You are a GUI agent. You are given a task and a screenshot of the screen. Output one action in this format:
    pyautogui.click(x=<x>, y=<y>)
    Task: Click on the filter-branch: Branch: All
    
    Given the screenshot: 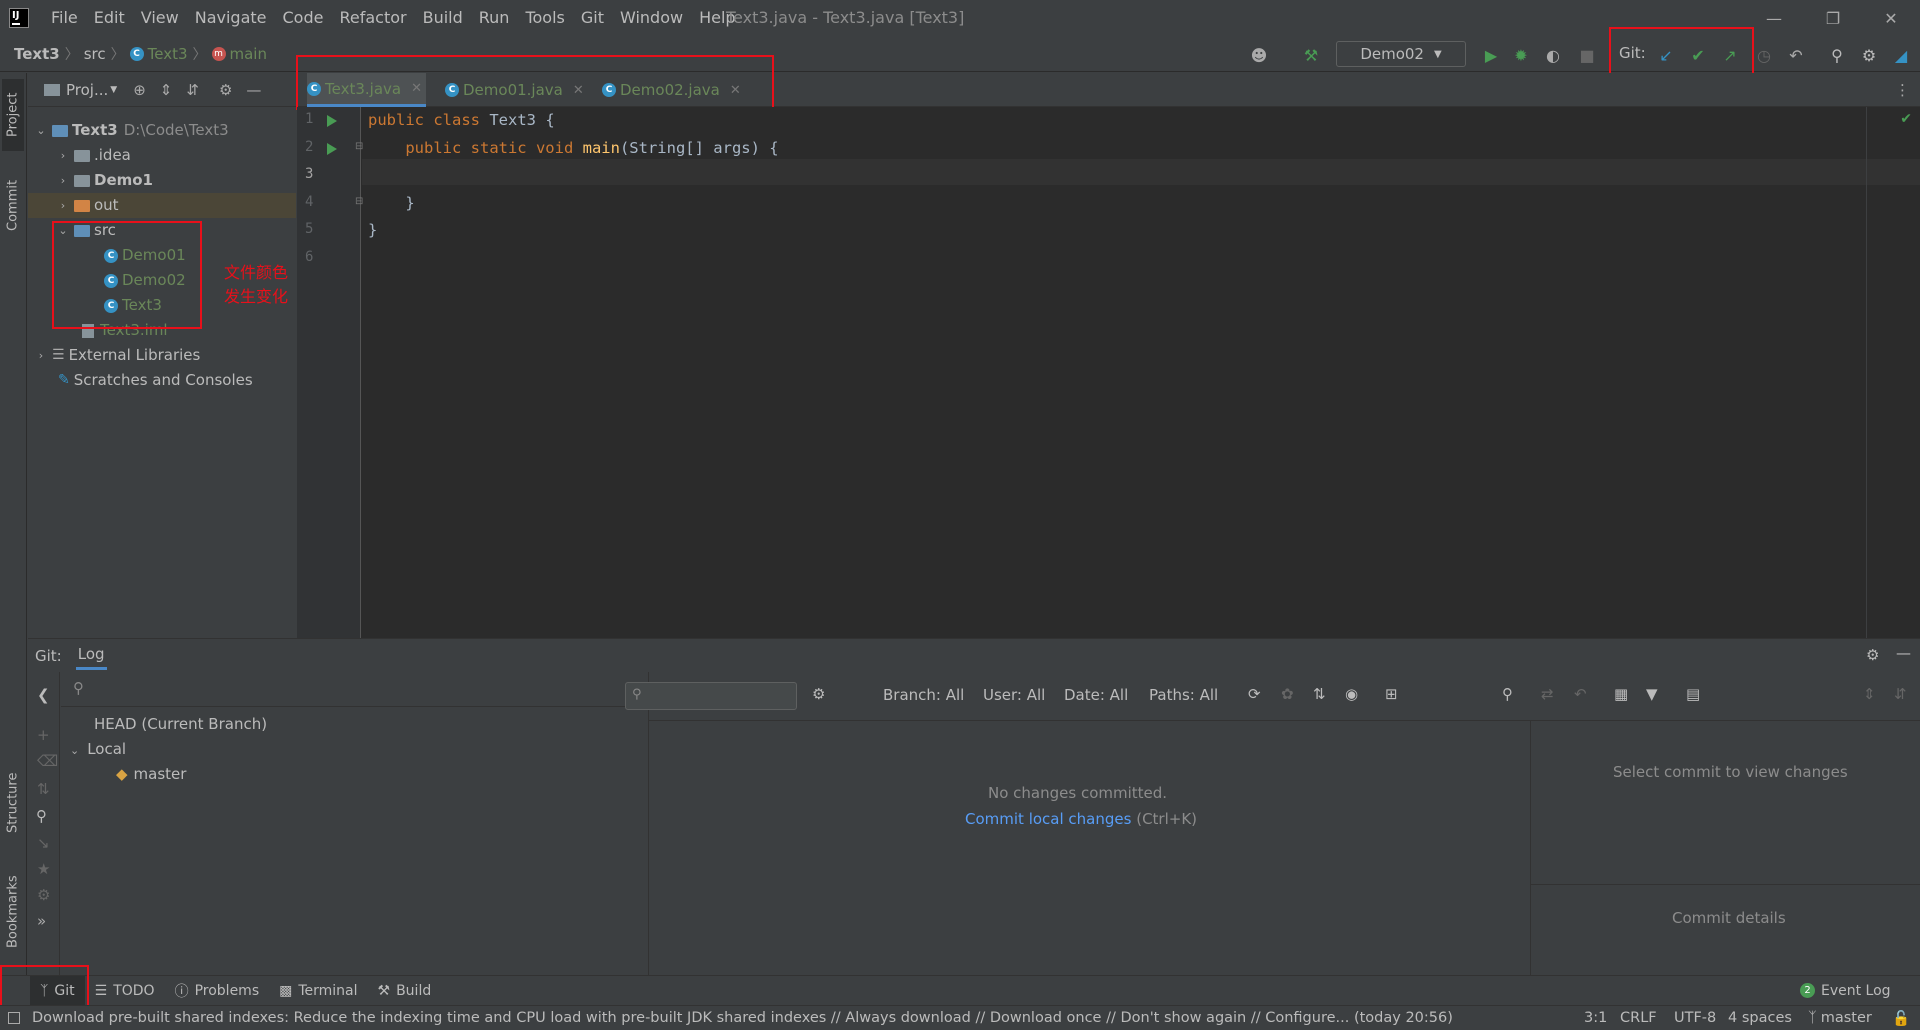 What is the action you would take?
    pyautogui.click(x=923, y=695)
    